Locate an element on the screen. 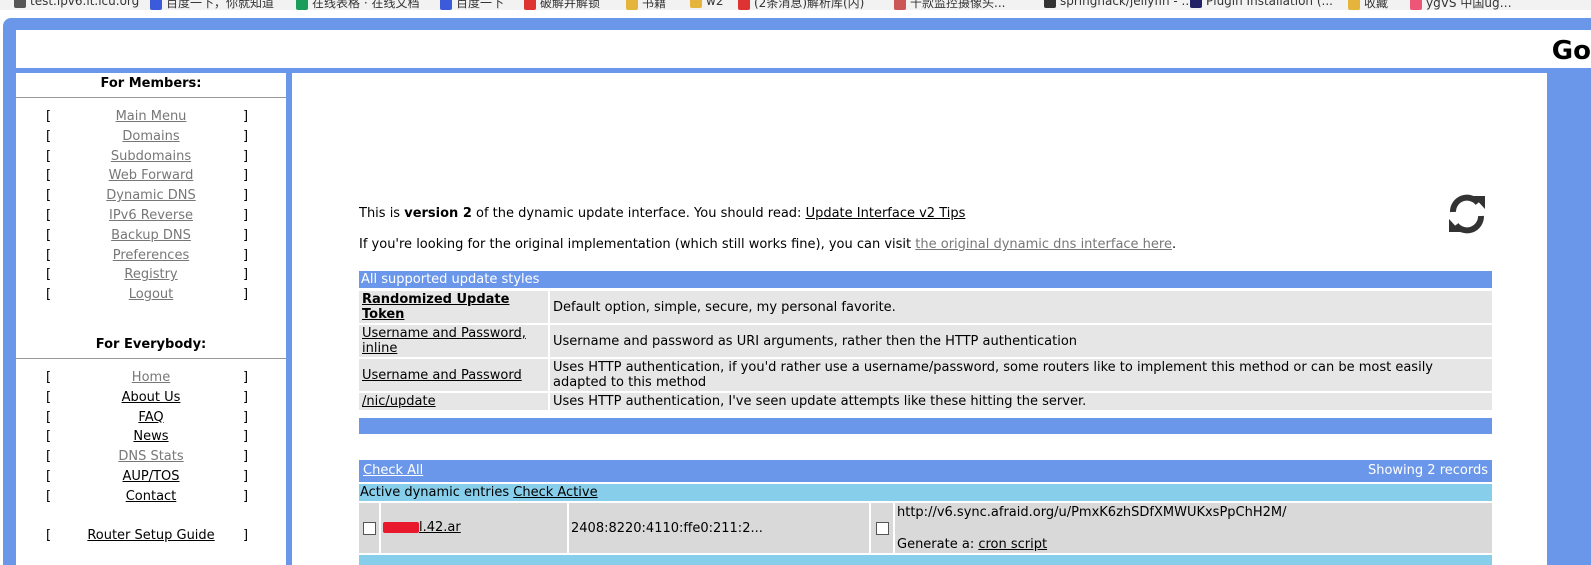  bookmark-item: w2 is located at coordinates (706, 4).